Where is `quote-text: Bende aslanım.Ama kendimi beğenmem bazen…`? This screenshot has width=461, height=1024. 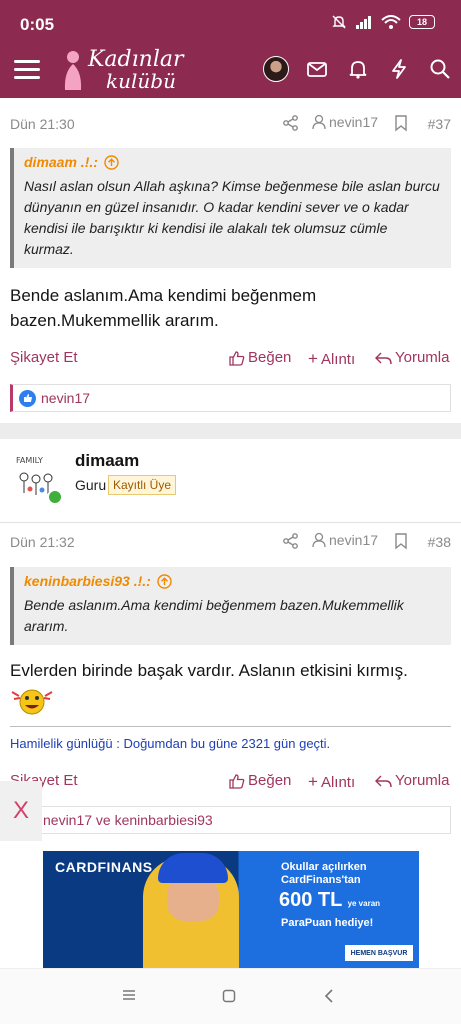 quote-text: Bende aslanım.Ama kendimi beğenmem bazen… is located at coordinates (214, 615).